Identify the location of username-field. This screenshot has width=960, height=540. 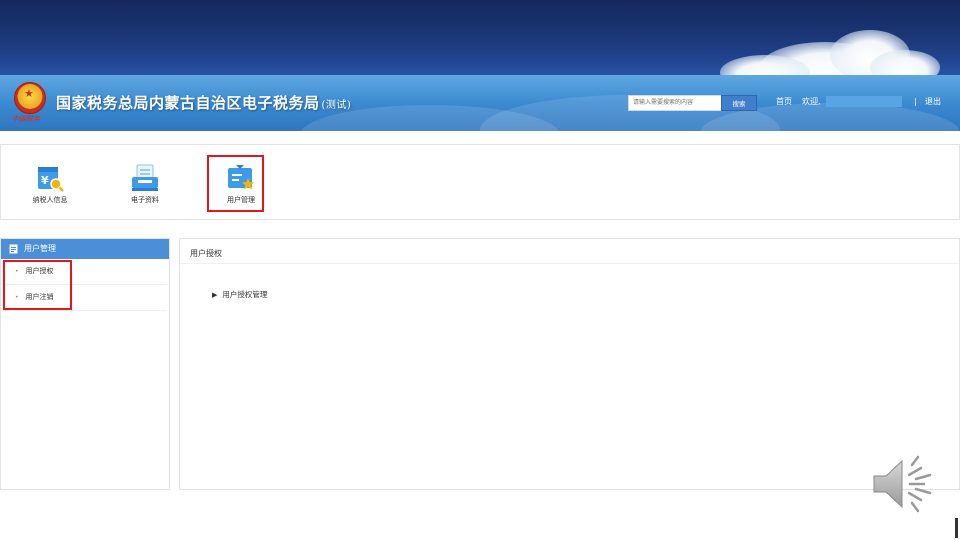
(864, 101).